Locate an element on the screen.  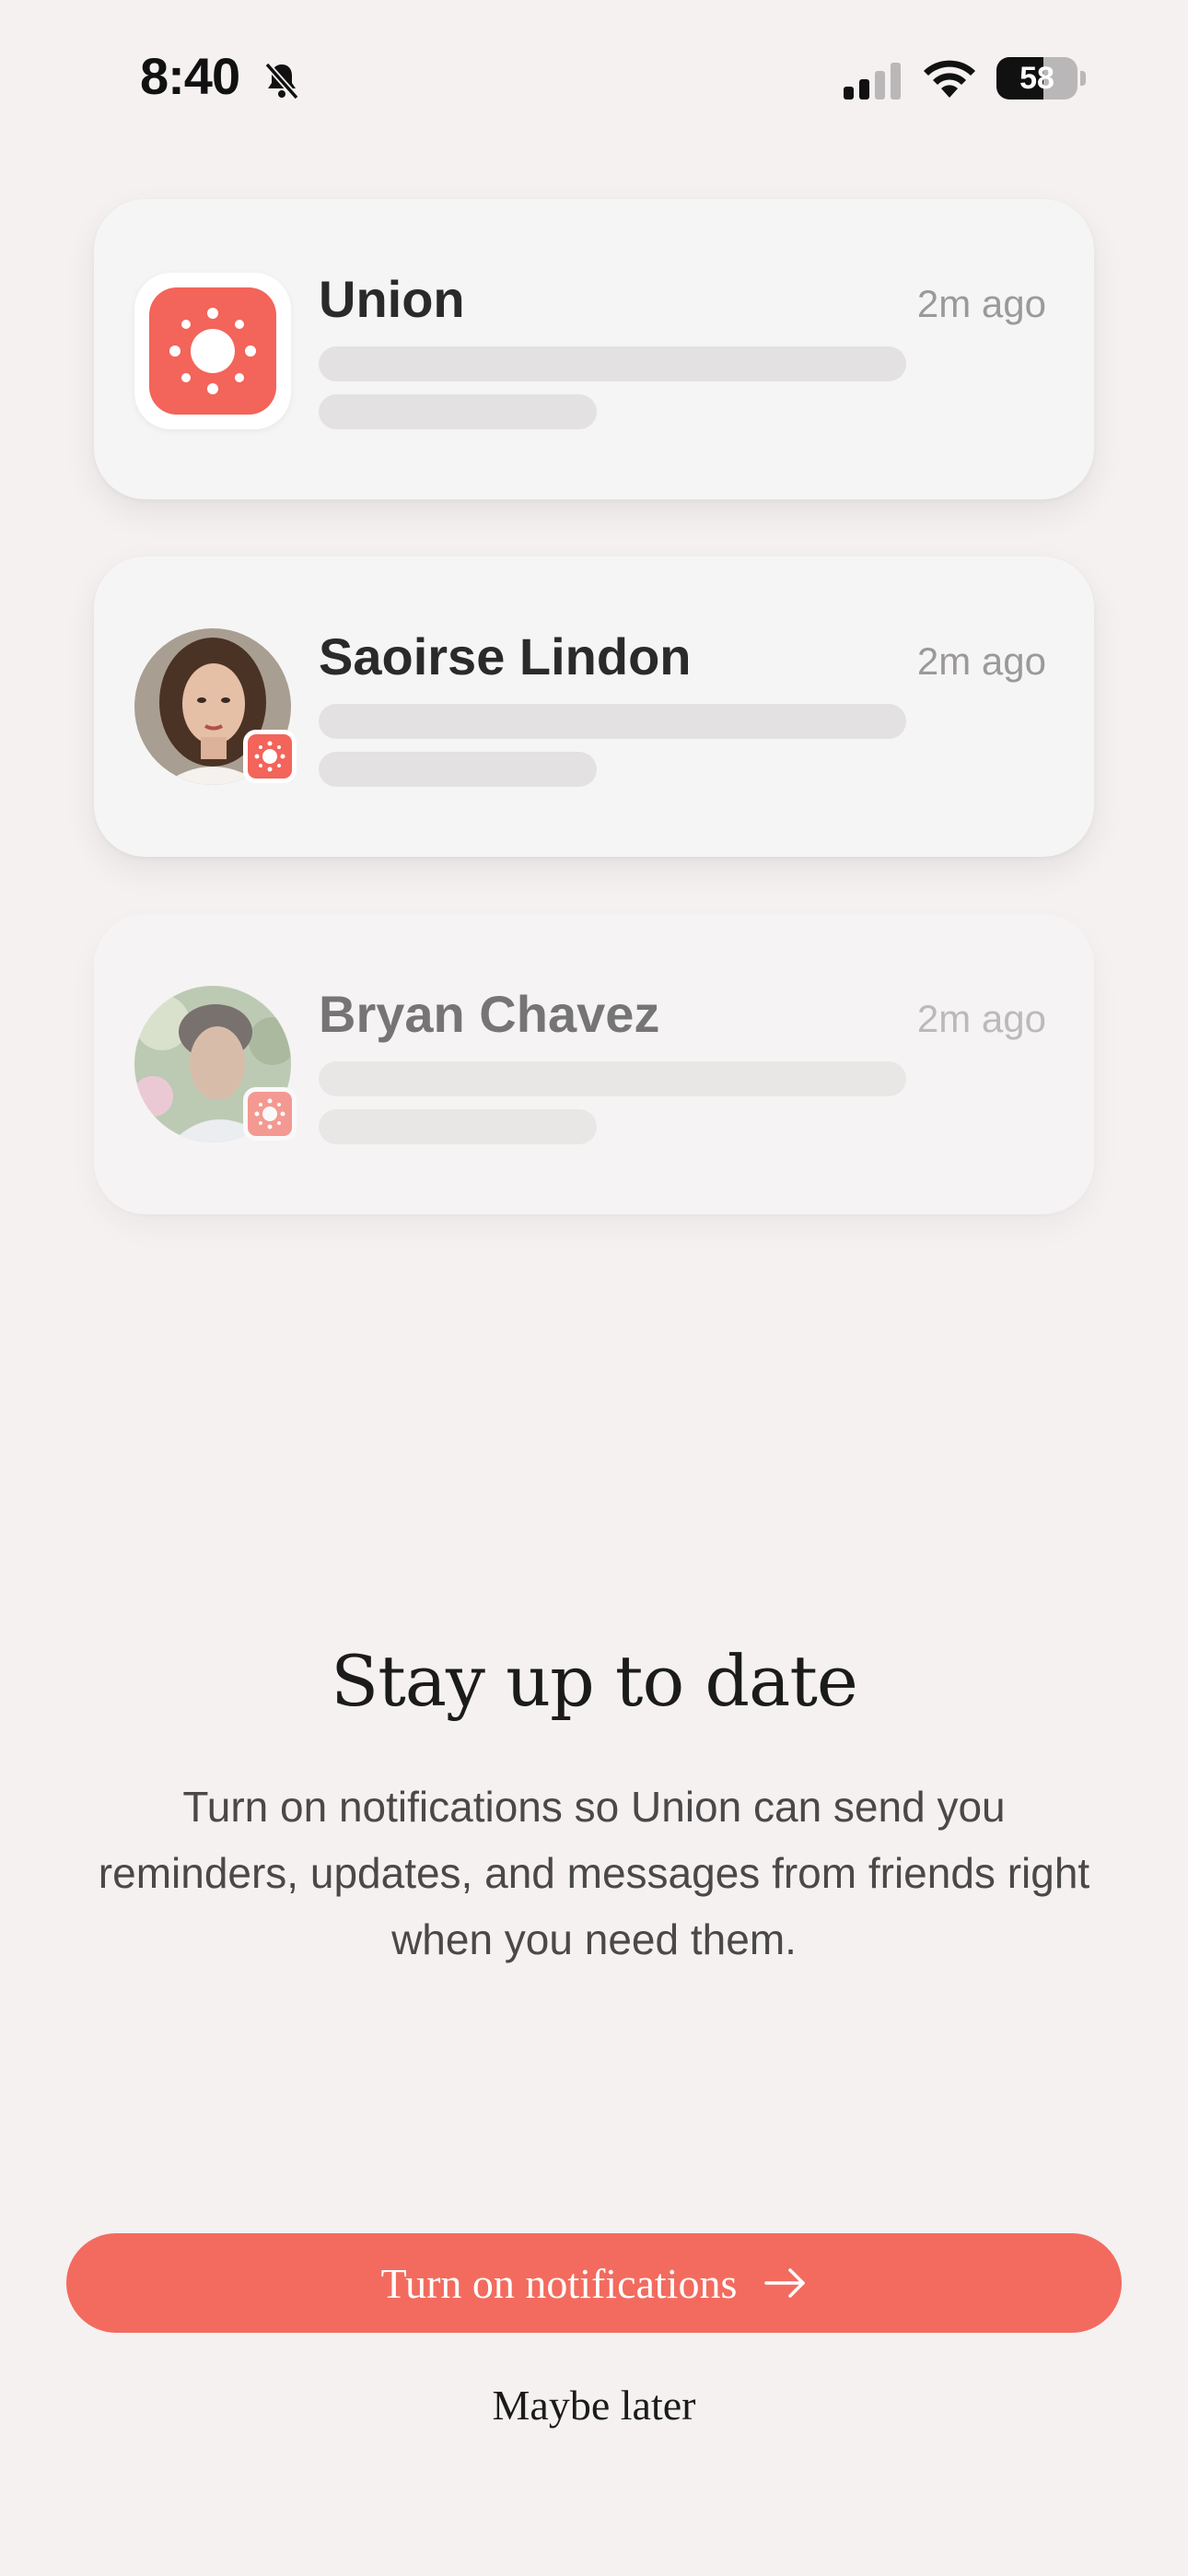
battery-percentage: 58 is located at coordinates (1036, 78).